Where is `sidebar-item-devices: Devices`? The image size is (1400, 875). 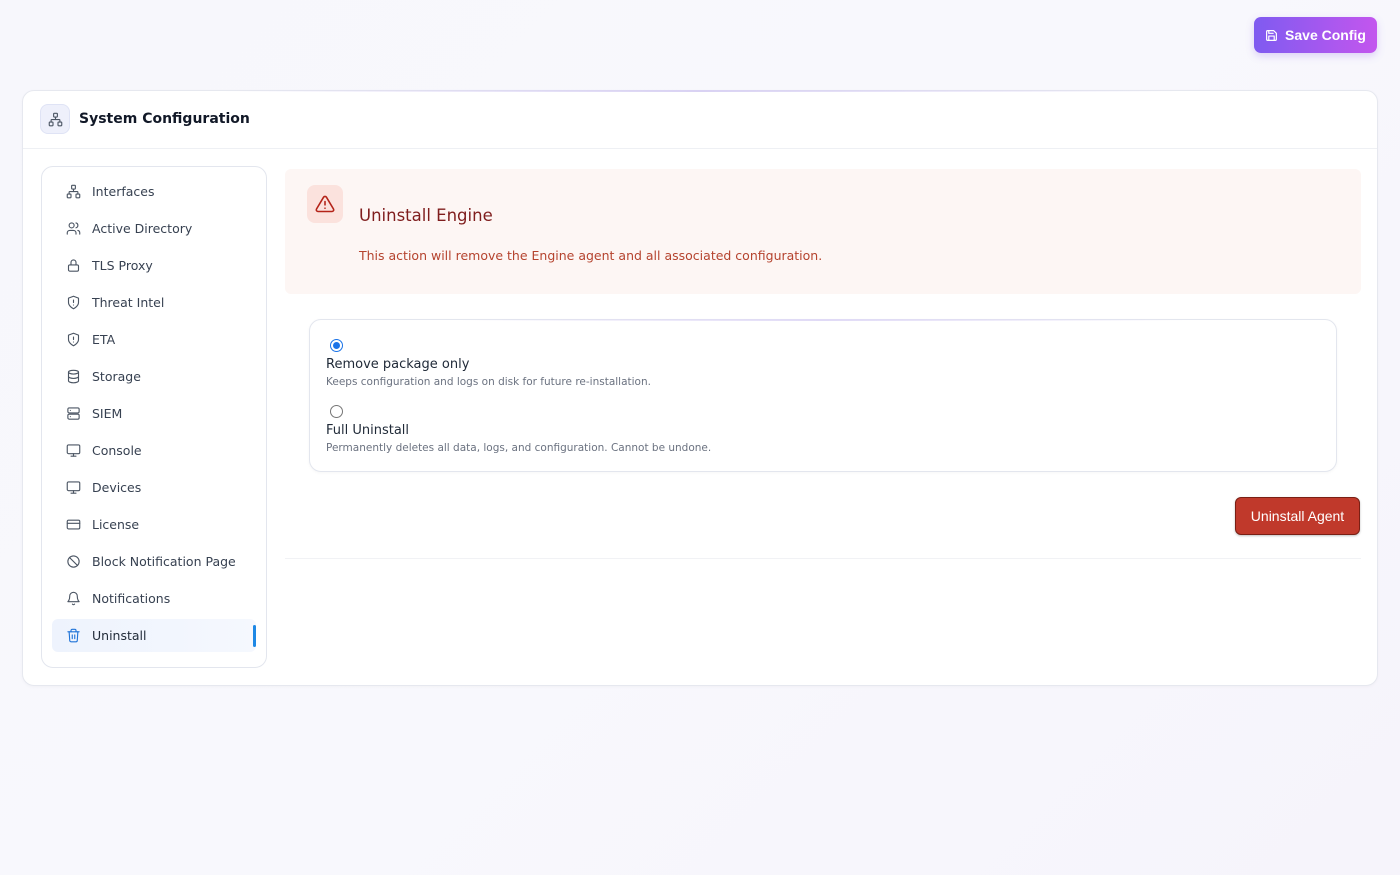
sidebar-item-devices: Devices is located at coordinates (154, 487).